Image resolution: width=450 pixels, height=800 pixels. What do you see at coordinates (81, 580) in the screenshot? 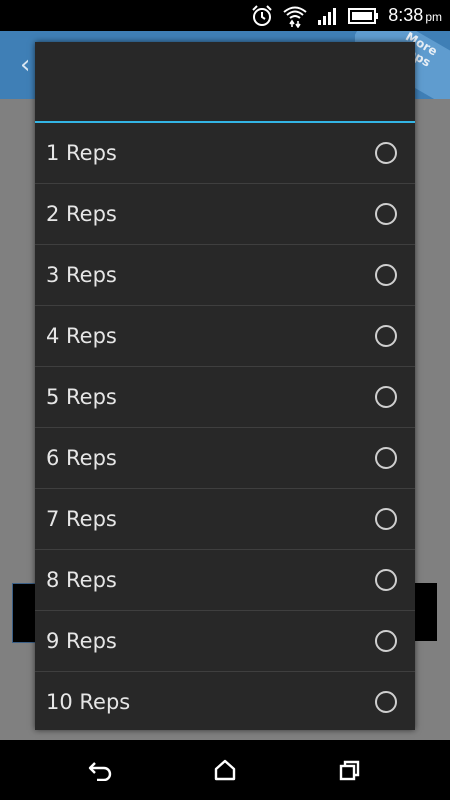
I see `reps-option-label: 8 Reps` at bounding box center [81, 580].